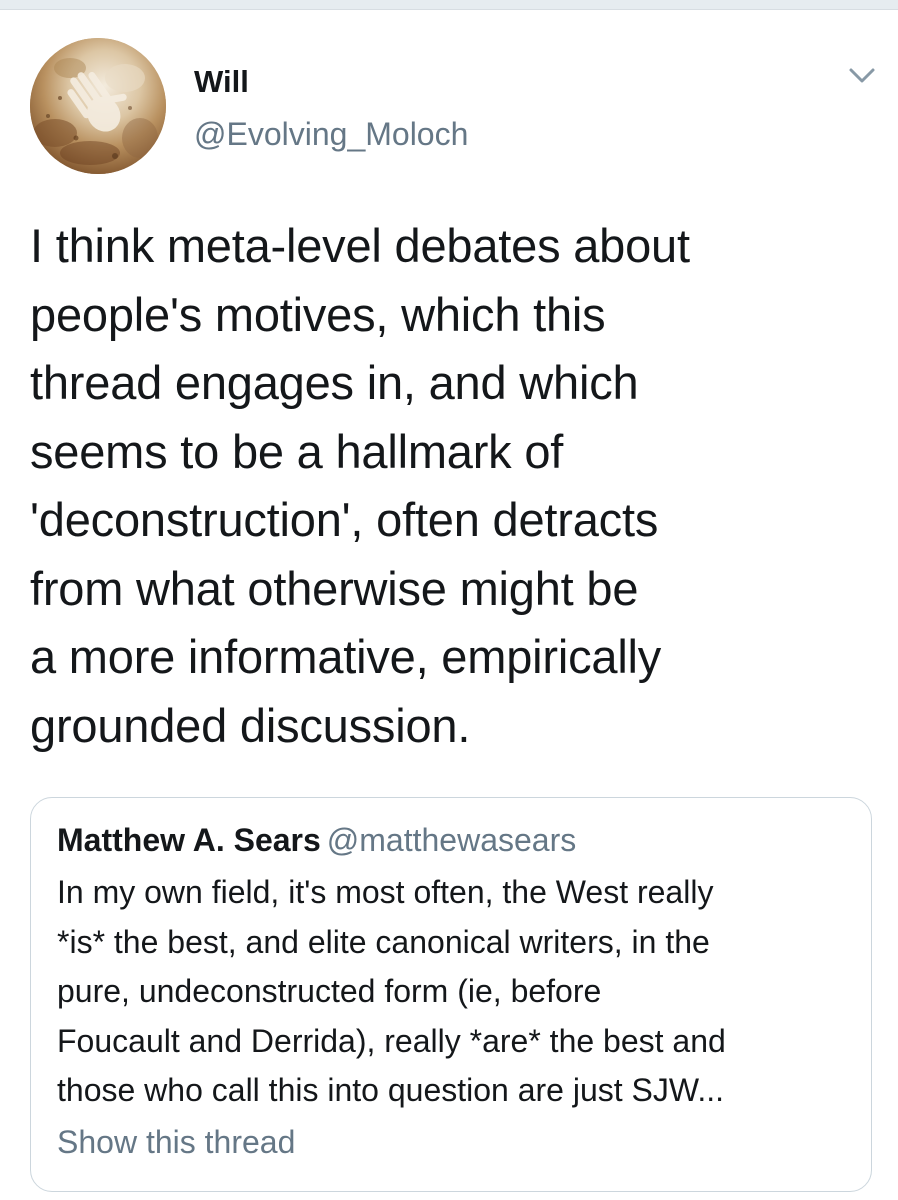 Image resolution: width=898 pixels, height=1200 pixels. What do you see at coordinates (176, 1142) in the screenshot?
I see `show-thread-link: Show this thread` at bounding box center [176, 1142].